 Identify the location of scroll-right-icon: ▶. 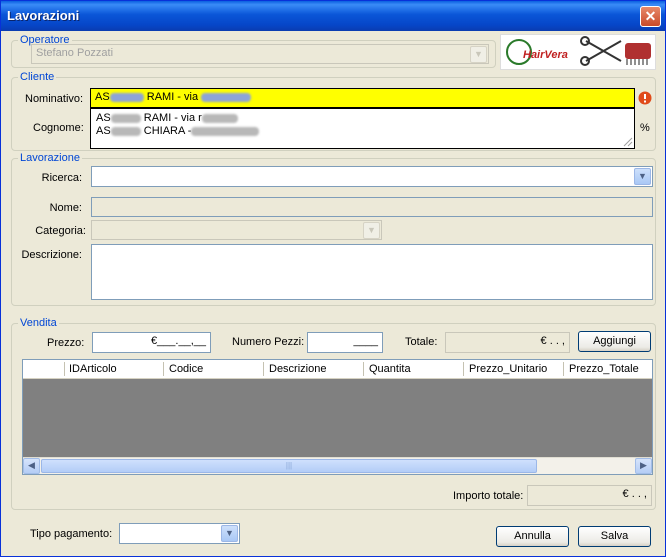
(643, 466).